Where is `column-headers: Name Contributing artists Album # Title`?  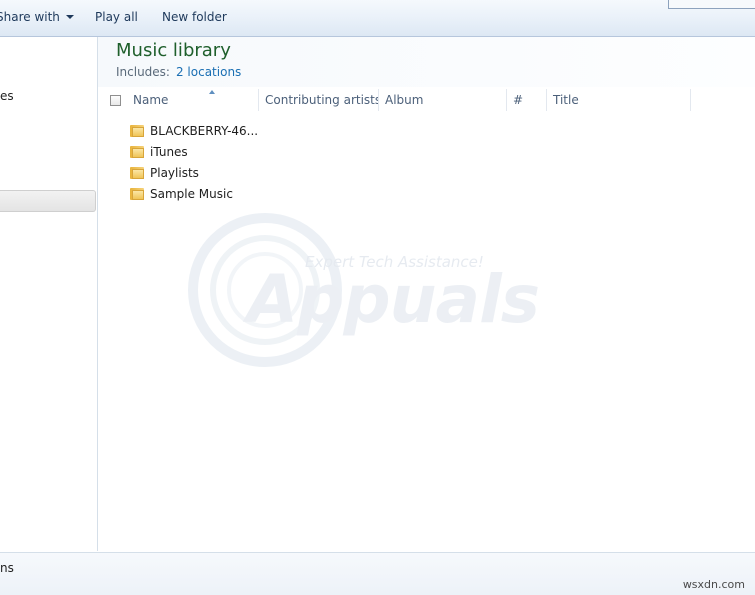
column-headers: Name Contributing artists Album # Title is located at coordinates (426, 100).